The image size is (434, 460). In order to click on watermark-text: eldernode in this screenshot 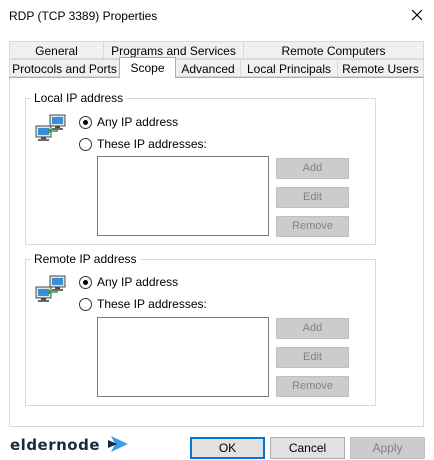, I will do `click(55, 445)`.